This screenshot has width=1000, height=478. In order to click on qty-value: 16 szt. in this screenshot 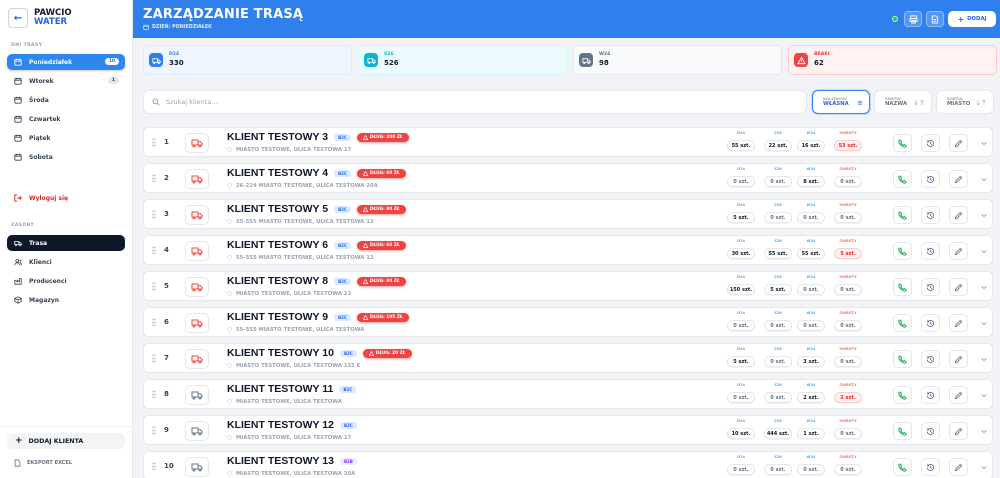, I will do `click(811, 145)`.